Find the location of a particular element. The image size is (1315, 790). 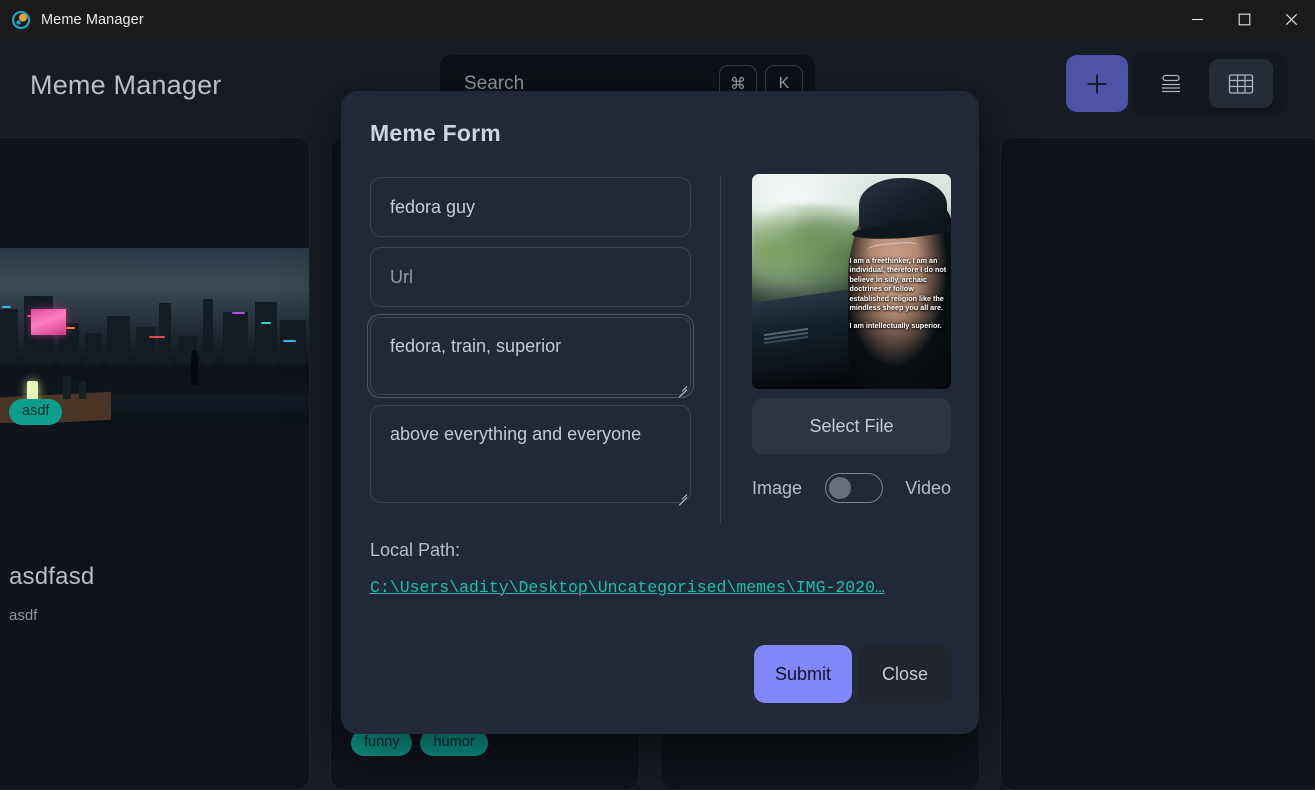

maximize-icon is located at coordinates (1244, 19).